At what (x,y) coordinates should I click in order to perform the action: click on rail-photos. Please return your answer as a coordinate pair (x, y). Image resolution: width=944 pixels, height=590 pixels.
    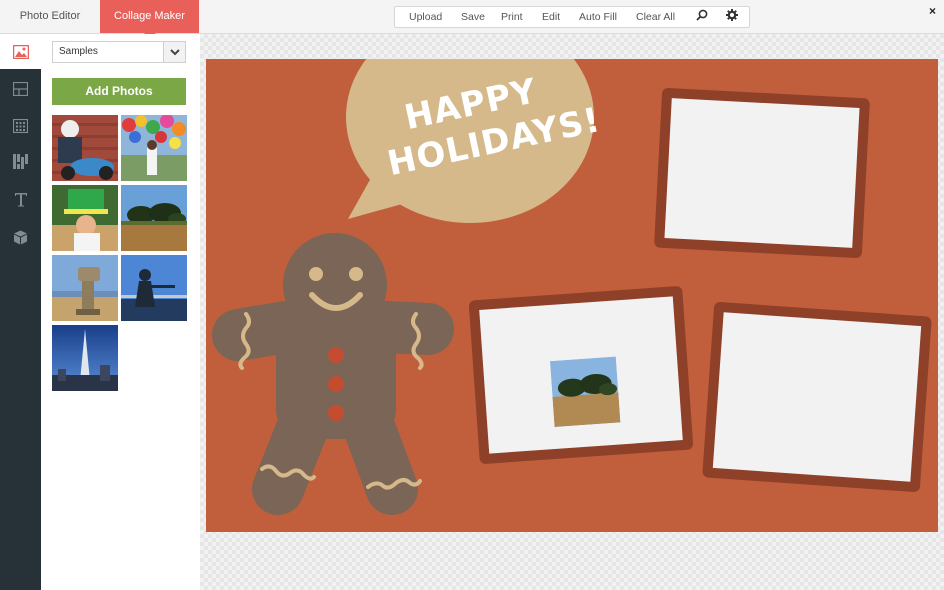
    Looking at the image, I should click on (20, 51).